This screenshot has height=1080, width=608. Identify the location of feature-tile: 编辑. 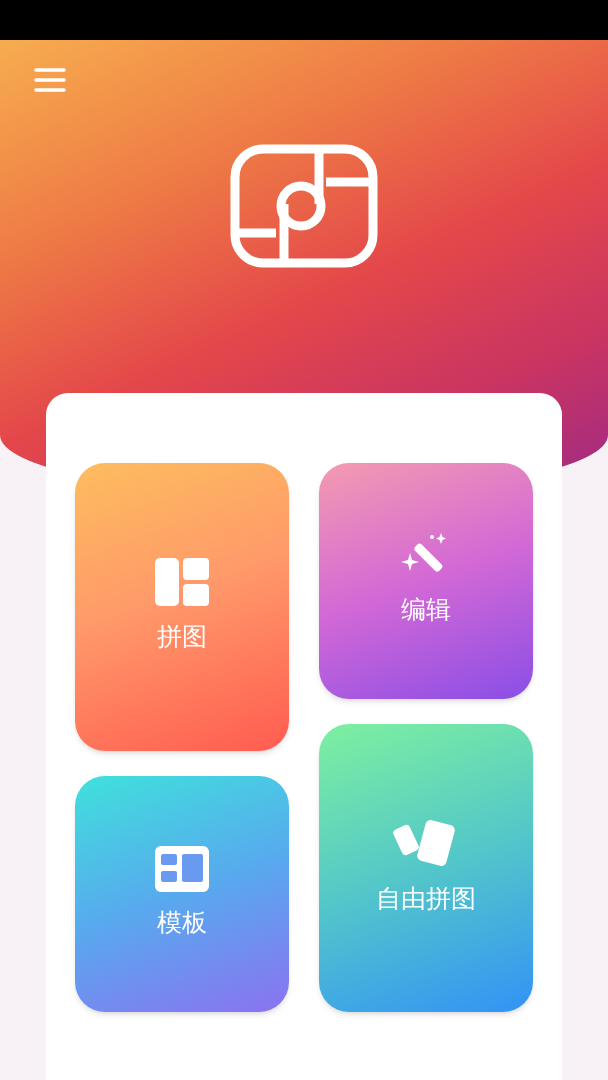
(426, 581).